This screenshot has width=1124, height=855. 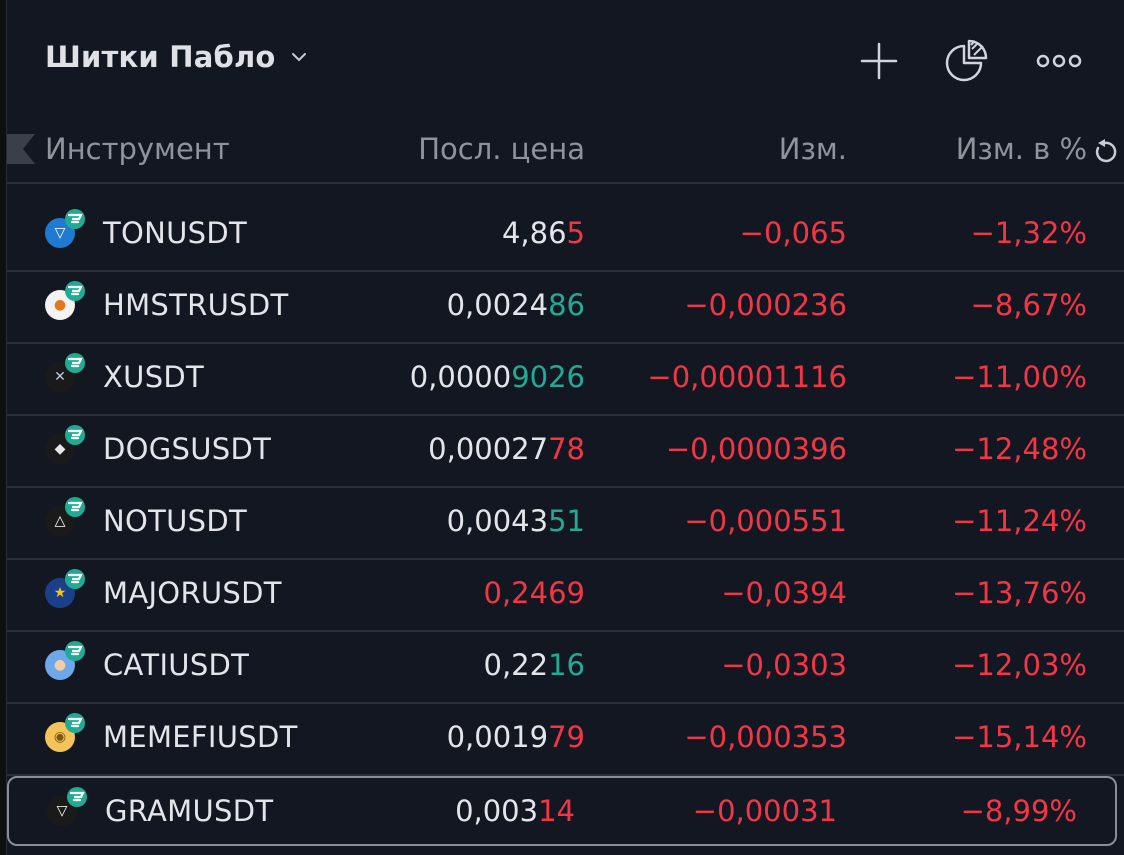 What do you see at coordinates (176, 665) in the screenshot?
I see `symbol-name: CATIUSDT` at bounding box center [176, 665].